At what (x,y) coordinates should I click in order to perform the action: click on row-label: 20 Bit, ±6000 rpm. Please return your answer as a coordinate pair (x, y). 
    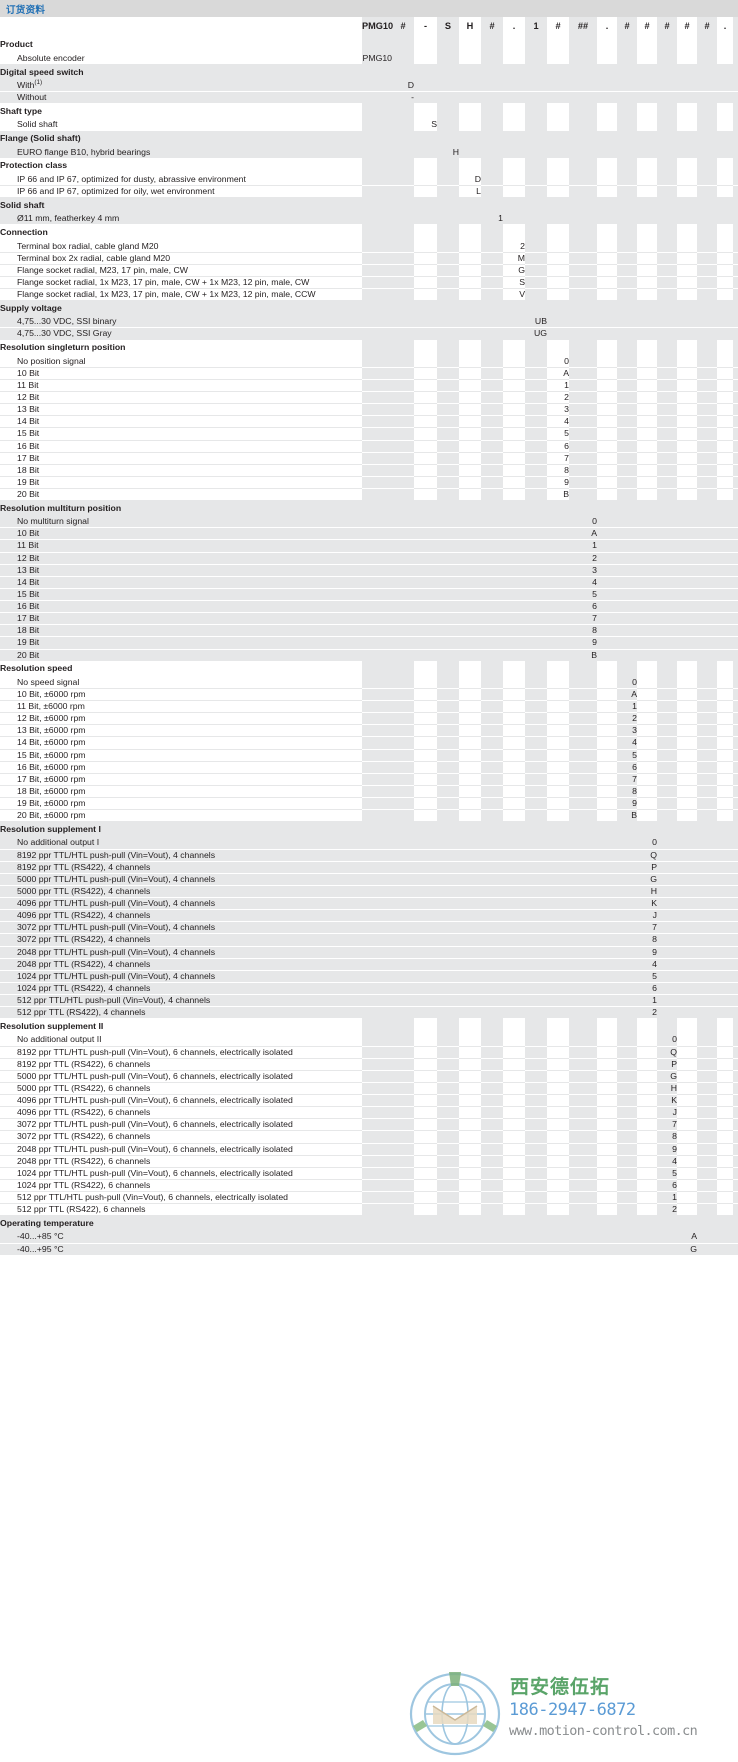
    Looking at the image, I should click on (181, 815).